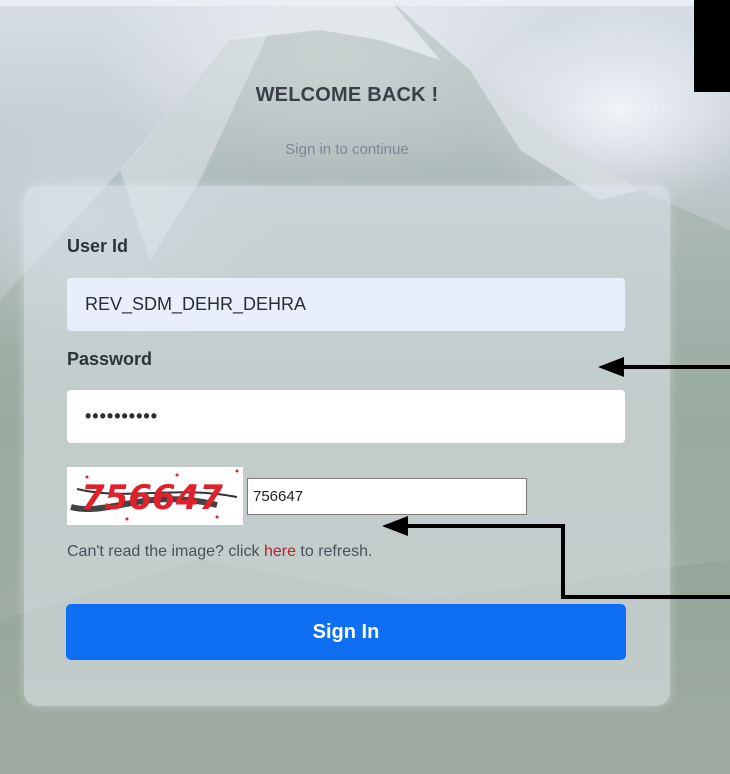 This screenshot has height=774, width=730. Describe the element at coordinates (346, 416) in the screenshot. I see `password-field: ••••••••••` at that location.